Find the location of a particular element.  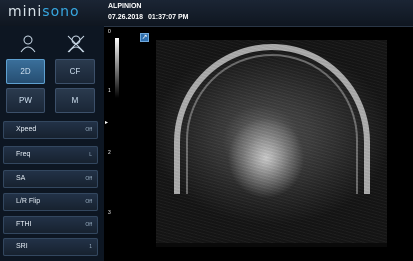

setting-label: SRI is located at coordinates (22, 246).